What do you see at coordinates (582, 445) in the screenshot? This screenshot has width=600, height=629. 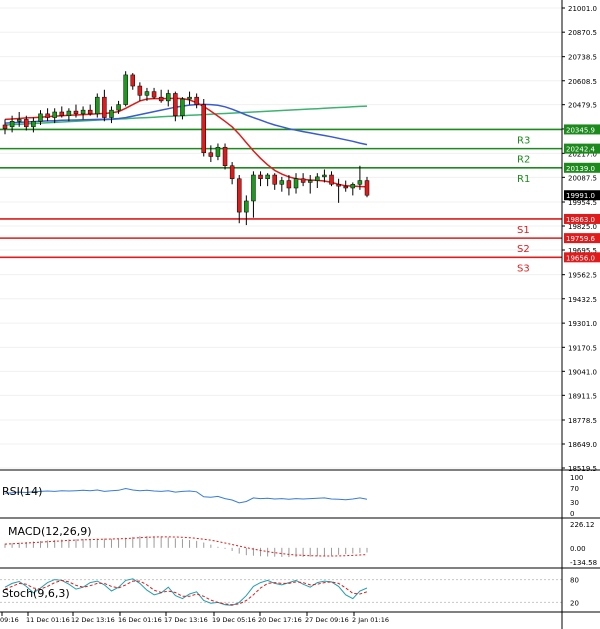 I see `price-tick-label: 18649.0` at bounding box center [582, 445].